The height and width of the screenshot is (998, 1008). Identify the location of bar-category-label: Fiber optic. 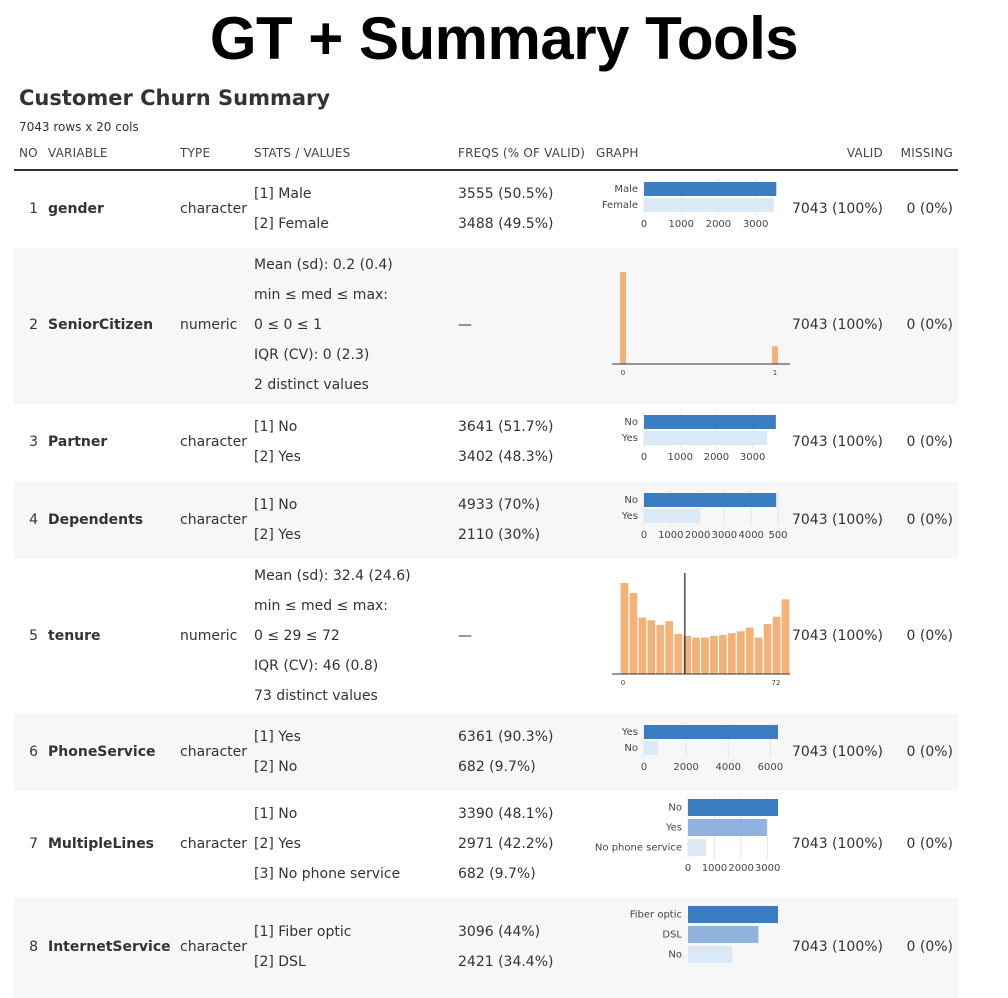
(656, 915).